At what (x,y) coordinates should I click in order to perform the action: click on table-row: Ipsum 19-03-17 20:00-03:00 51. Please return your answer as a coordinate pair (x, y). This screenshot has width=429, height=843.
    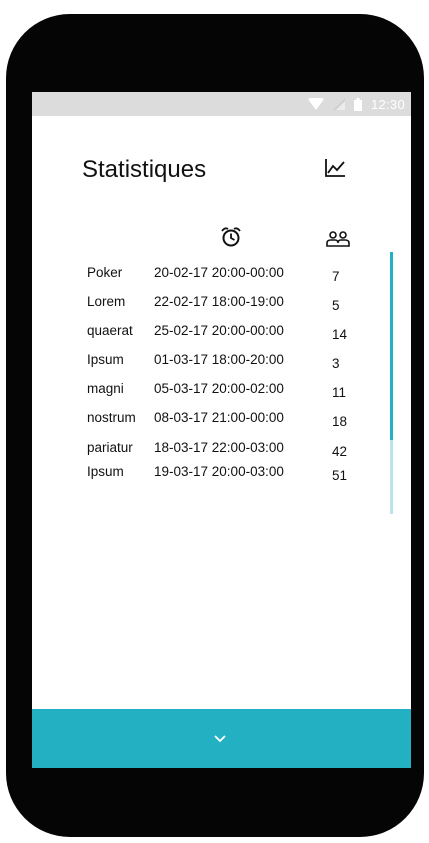
    Looking at the image, I should click on (221, 475).